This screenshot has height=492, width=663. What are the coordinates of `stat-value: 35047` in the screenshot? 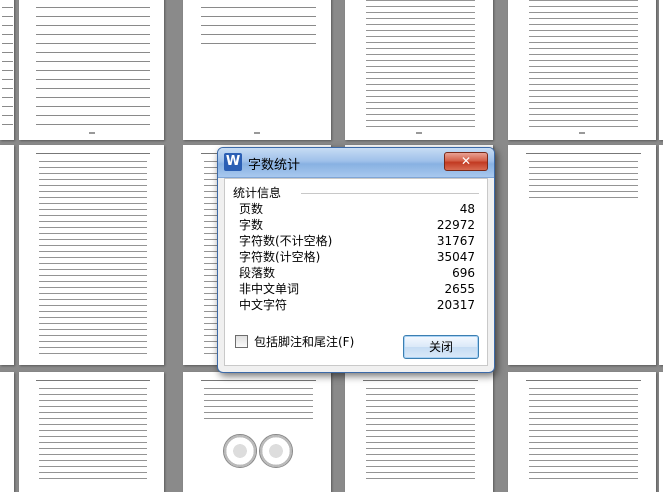 It's located at (455, 257).